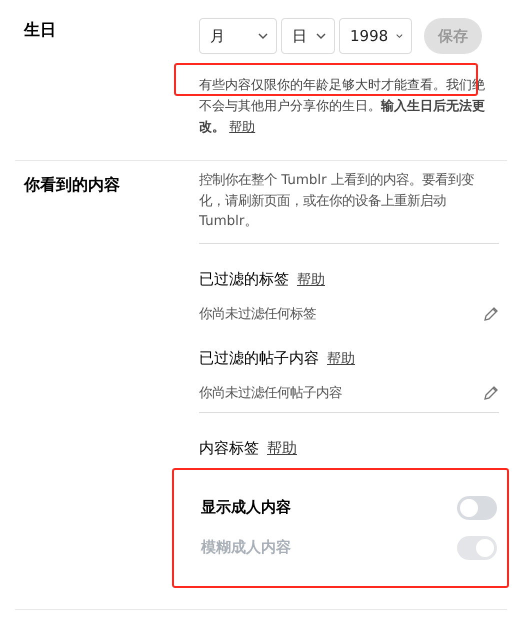 This screenshot has width=521, height=628. What do you see at coordinates (217, 36) in the screenshot?
I see `select-value: 月` at bounding box center [217, 36].